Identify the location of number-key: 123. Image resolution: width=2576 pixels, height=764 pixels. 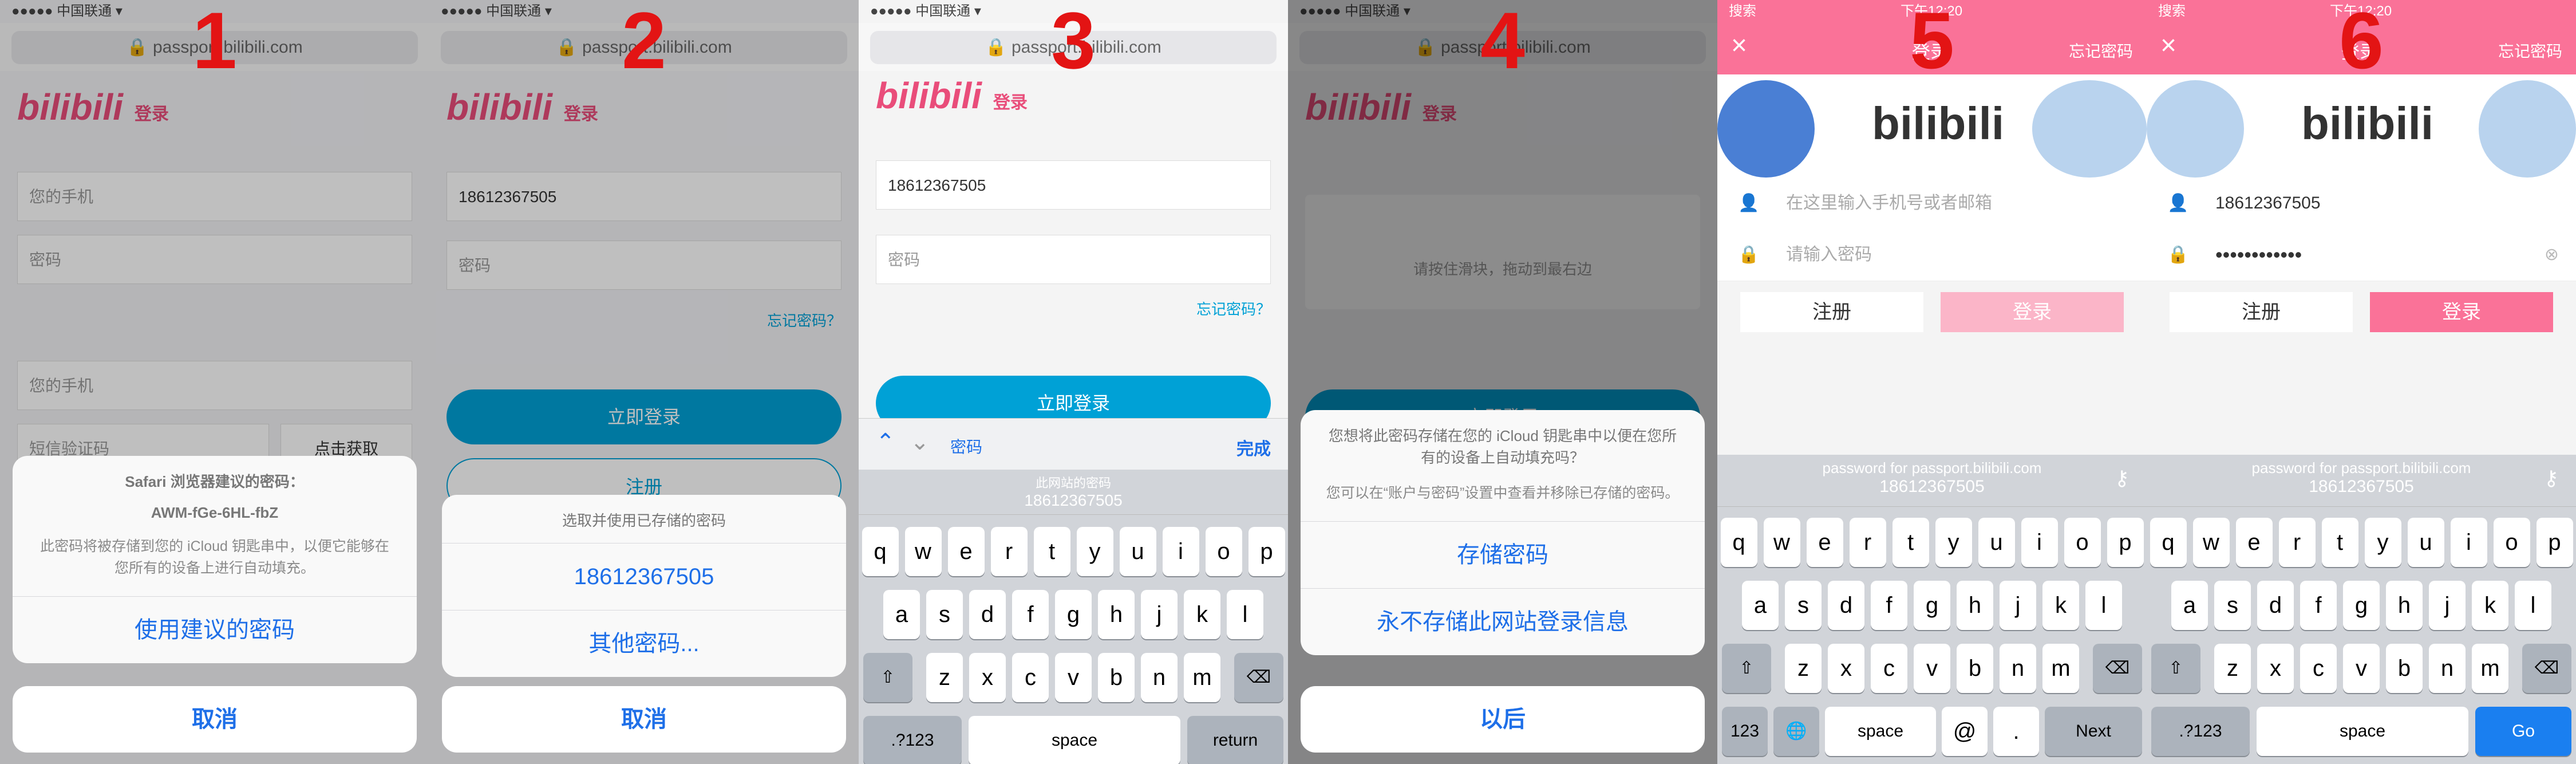
(1745, 731).